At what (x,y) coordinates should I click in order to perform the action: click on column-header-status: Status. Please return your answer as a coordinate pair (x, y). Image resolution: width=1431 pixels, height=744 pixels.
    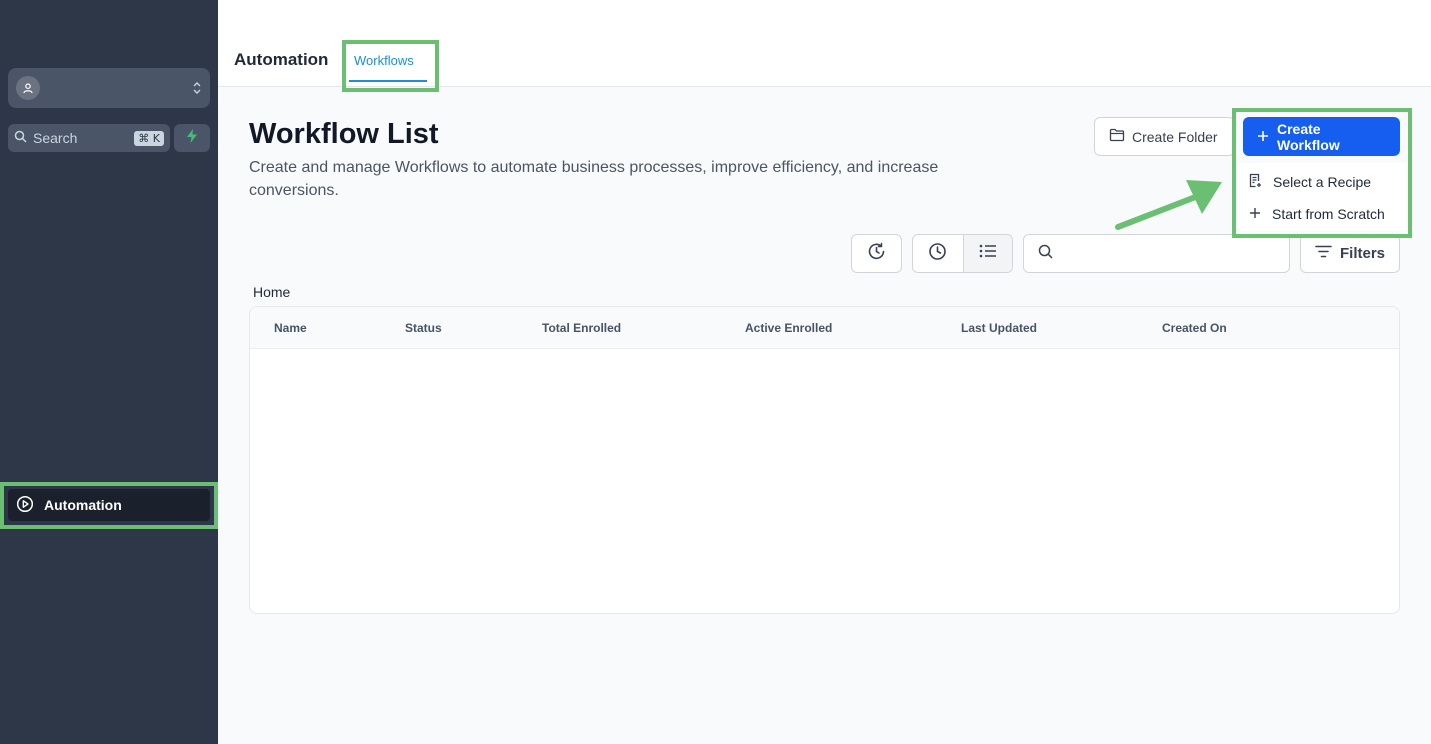
    Looking at the image, I should click on (423, 328).